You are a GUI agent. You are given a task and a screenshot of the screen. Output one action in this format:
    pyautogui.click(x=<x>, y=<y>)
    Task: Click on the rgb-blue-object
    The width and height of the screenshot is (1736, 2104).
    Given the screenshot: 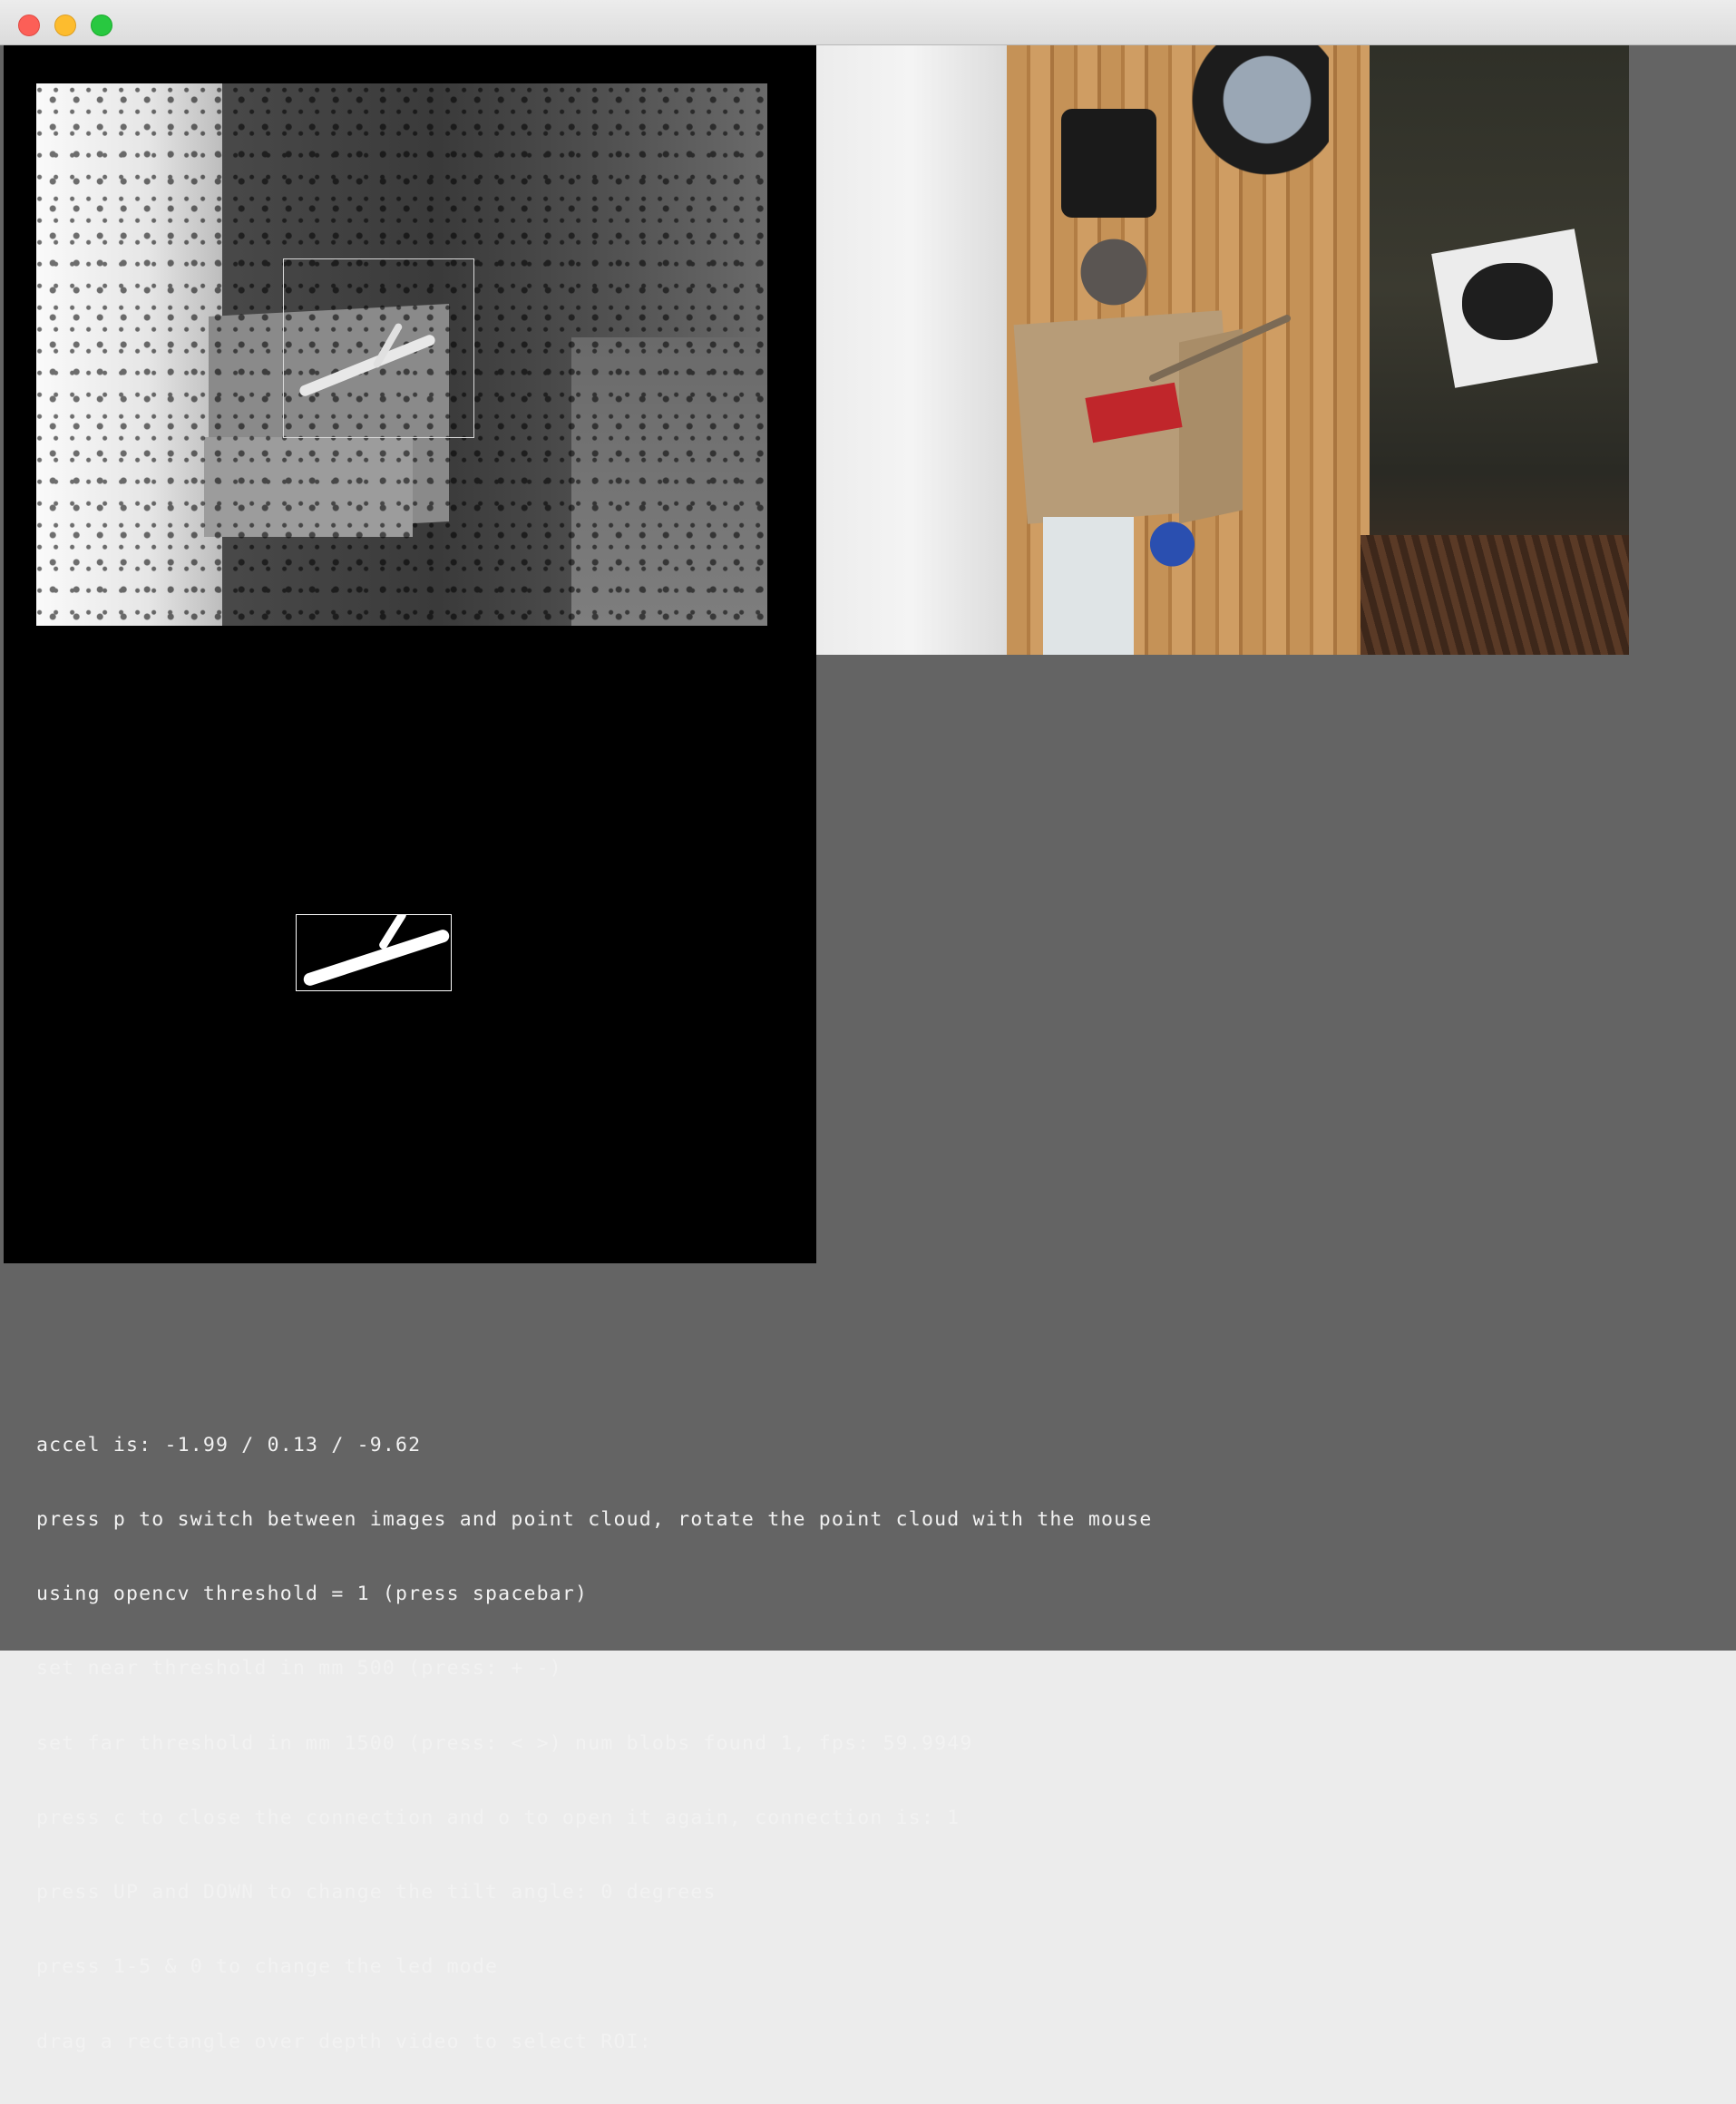 What is the action you would take?
    pyautogui.click(x=1172, y=544)
    